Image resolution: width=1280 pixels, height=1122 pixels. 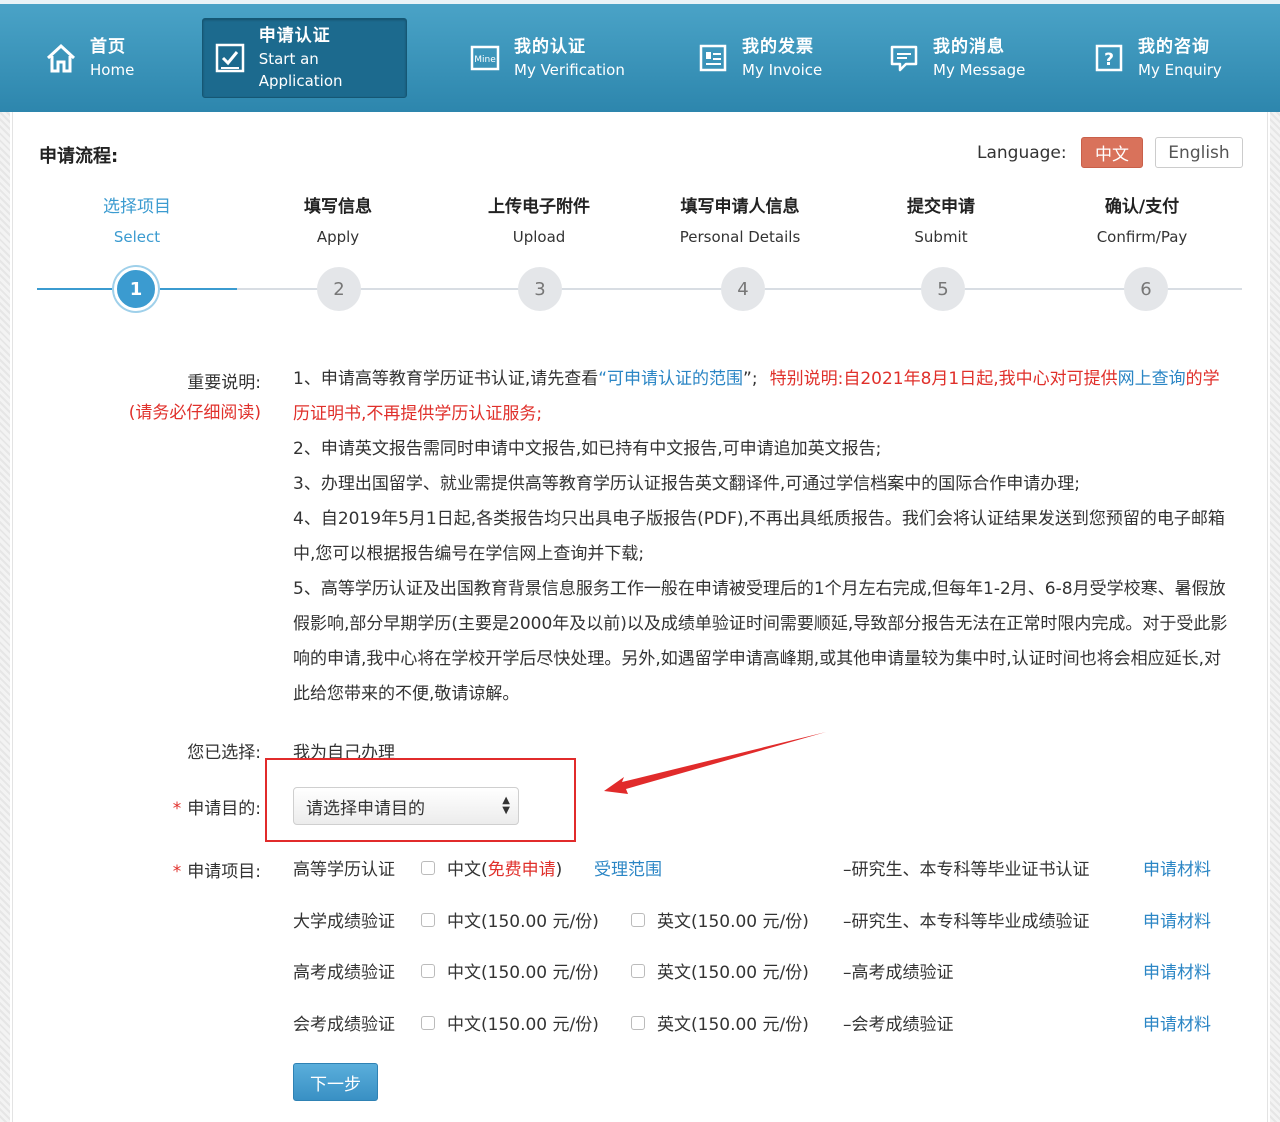 I want to click on annotation-arrow, so click(x=715, y=763).